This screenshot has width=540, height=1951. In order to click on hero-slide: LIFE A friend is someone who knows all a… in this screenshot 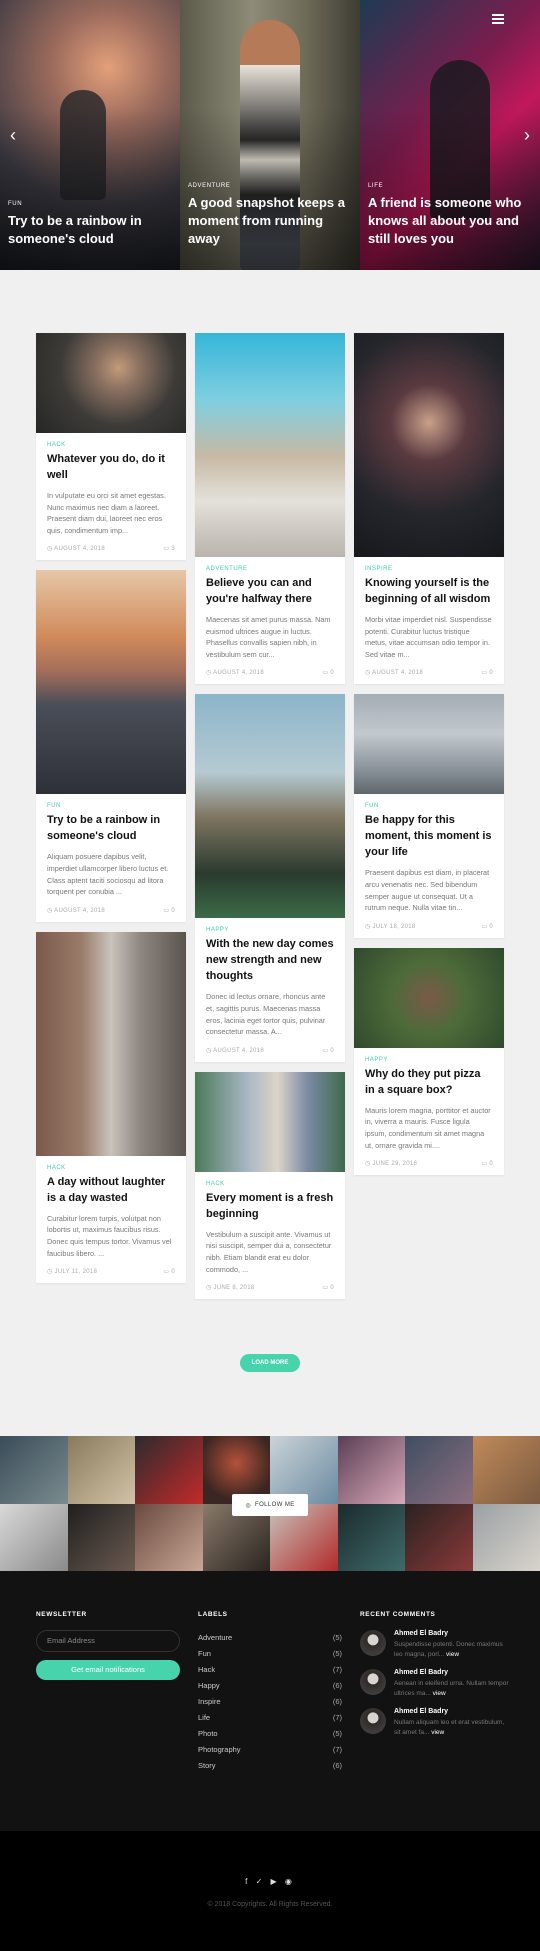, I will do `click(450, 135)`.